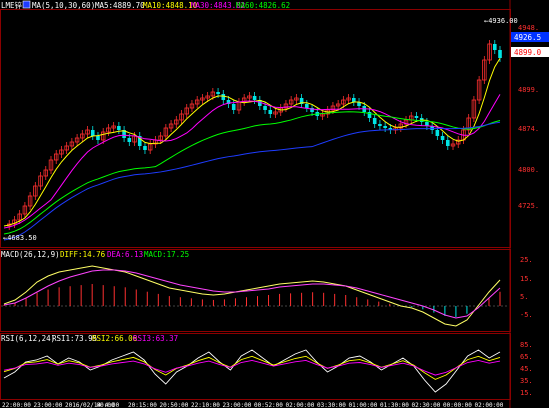 This screenshot has width=549, height=408. Describe the element at coordinates (528, 90) in the screenshot. I see `price-axis-label: 4899.` at that location.